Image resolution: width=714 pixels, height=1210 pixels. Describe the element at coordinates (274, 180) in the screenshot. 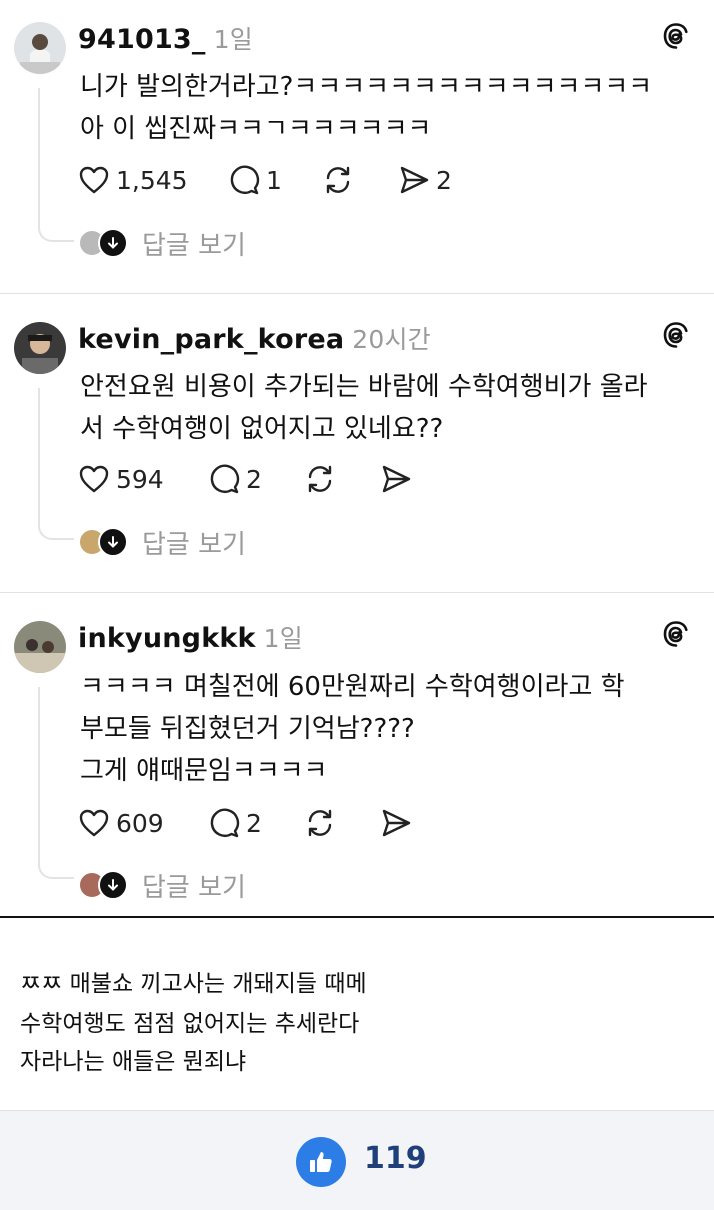

I see `comment-count: 1` at that location.